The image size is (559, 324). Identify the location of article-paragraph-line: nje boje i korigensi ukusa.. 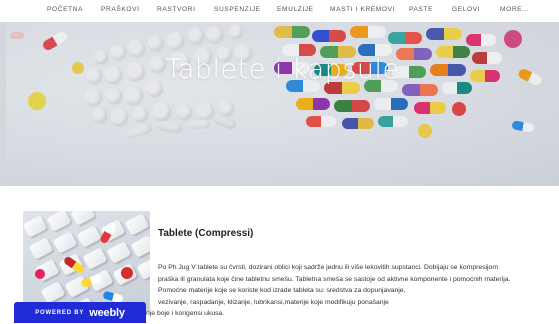
(185, 313).